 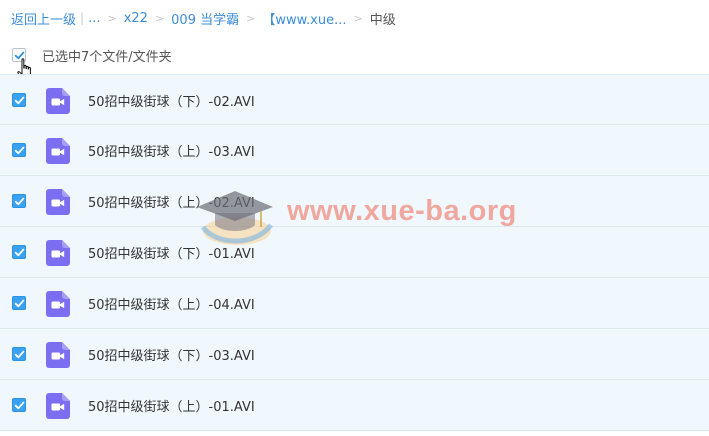 I want to click on file-name: 50招中级街球（上）-01.AVI, so click(x=171, y=405).